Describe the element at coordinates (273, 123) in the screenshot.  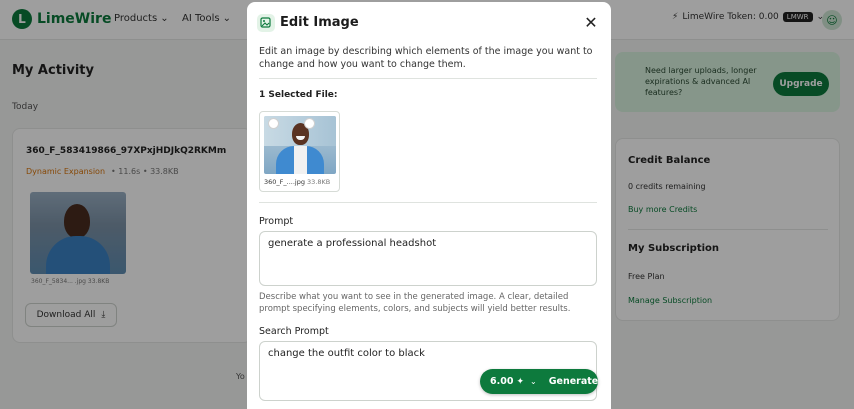
I see `select-radio-icon` at that location.